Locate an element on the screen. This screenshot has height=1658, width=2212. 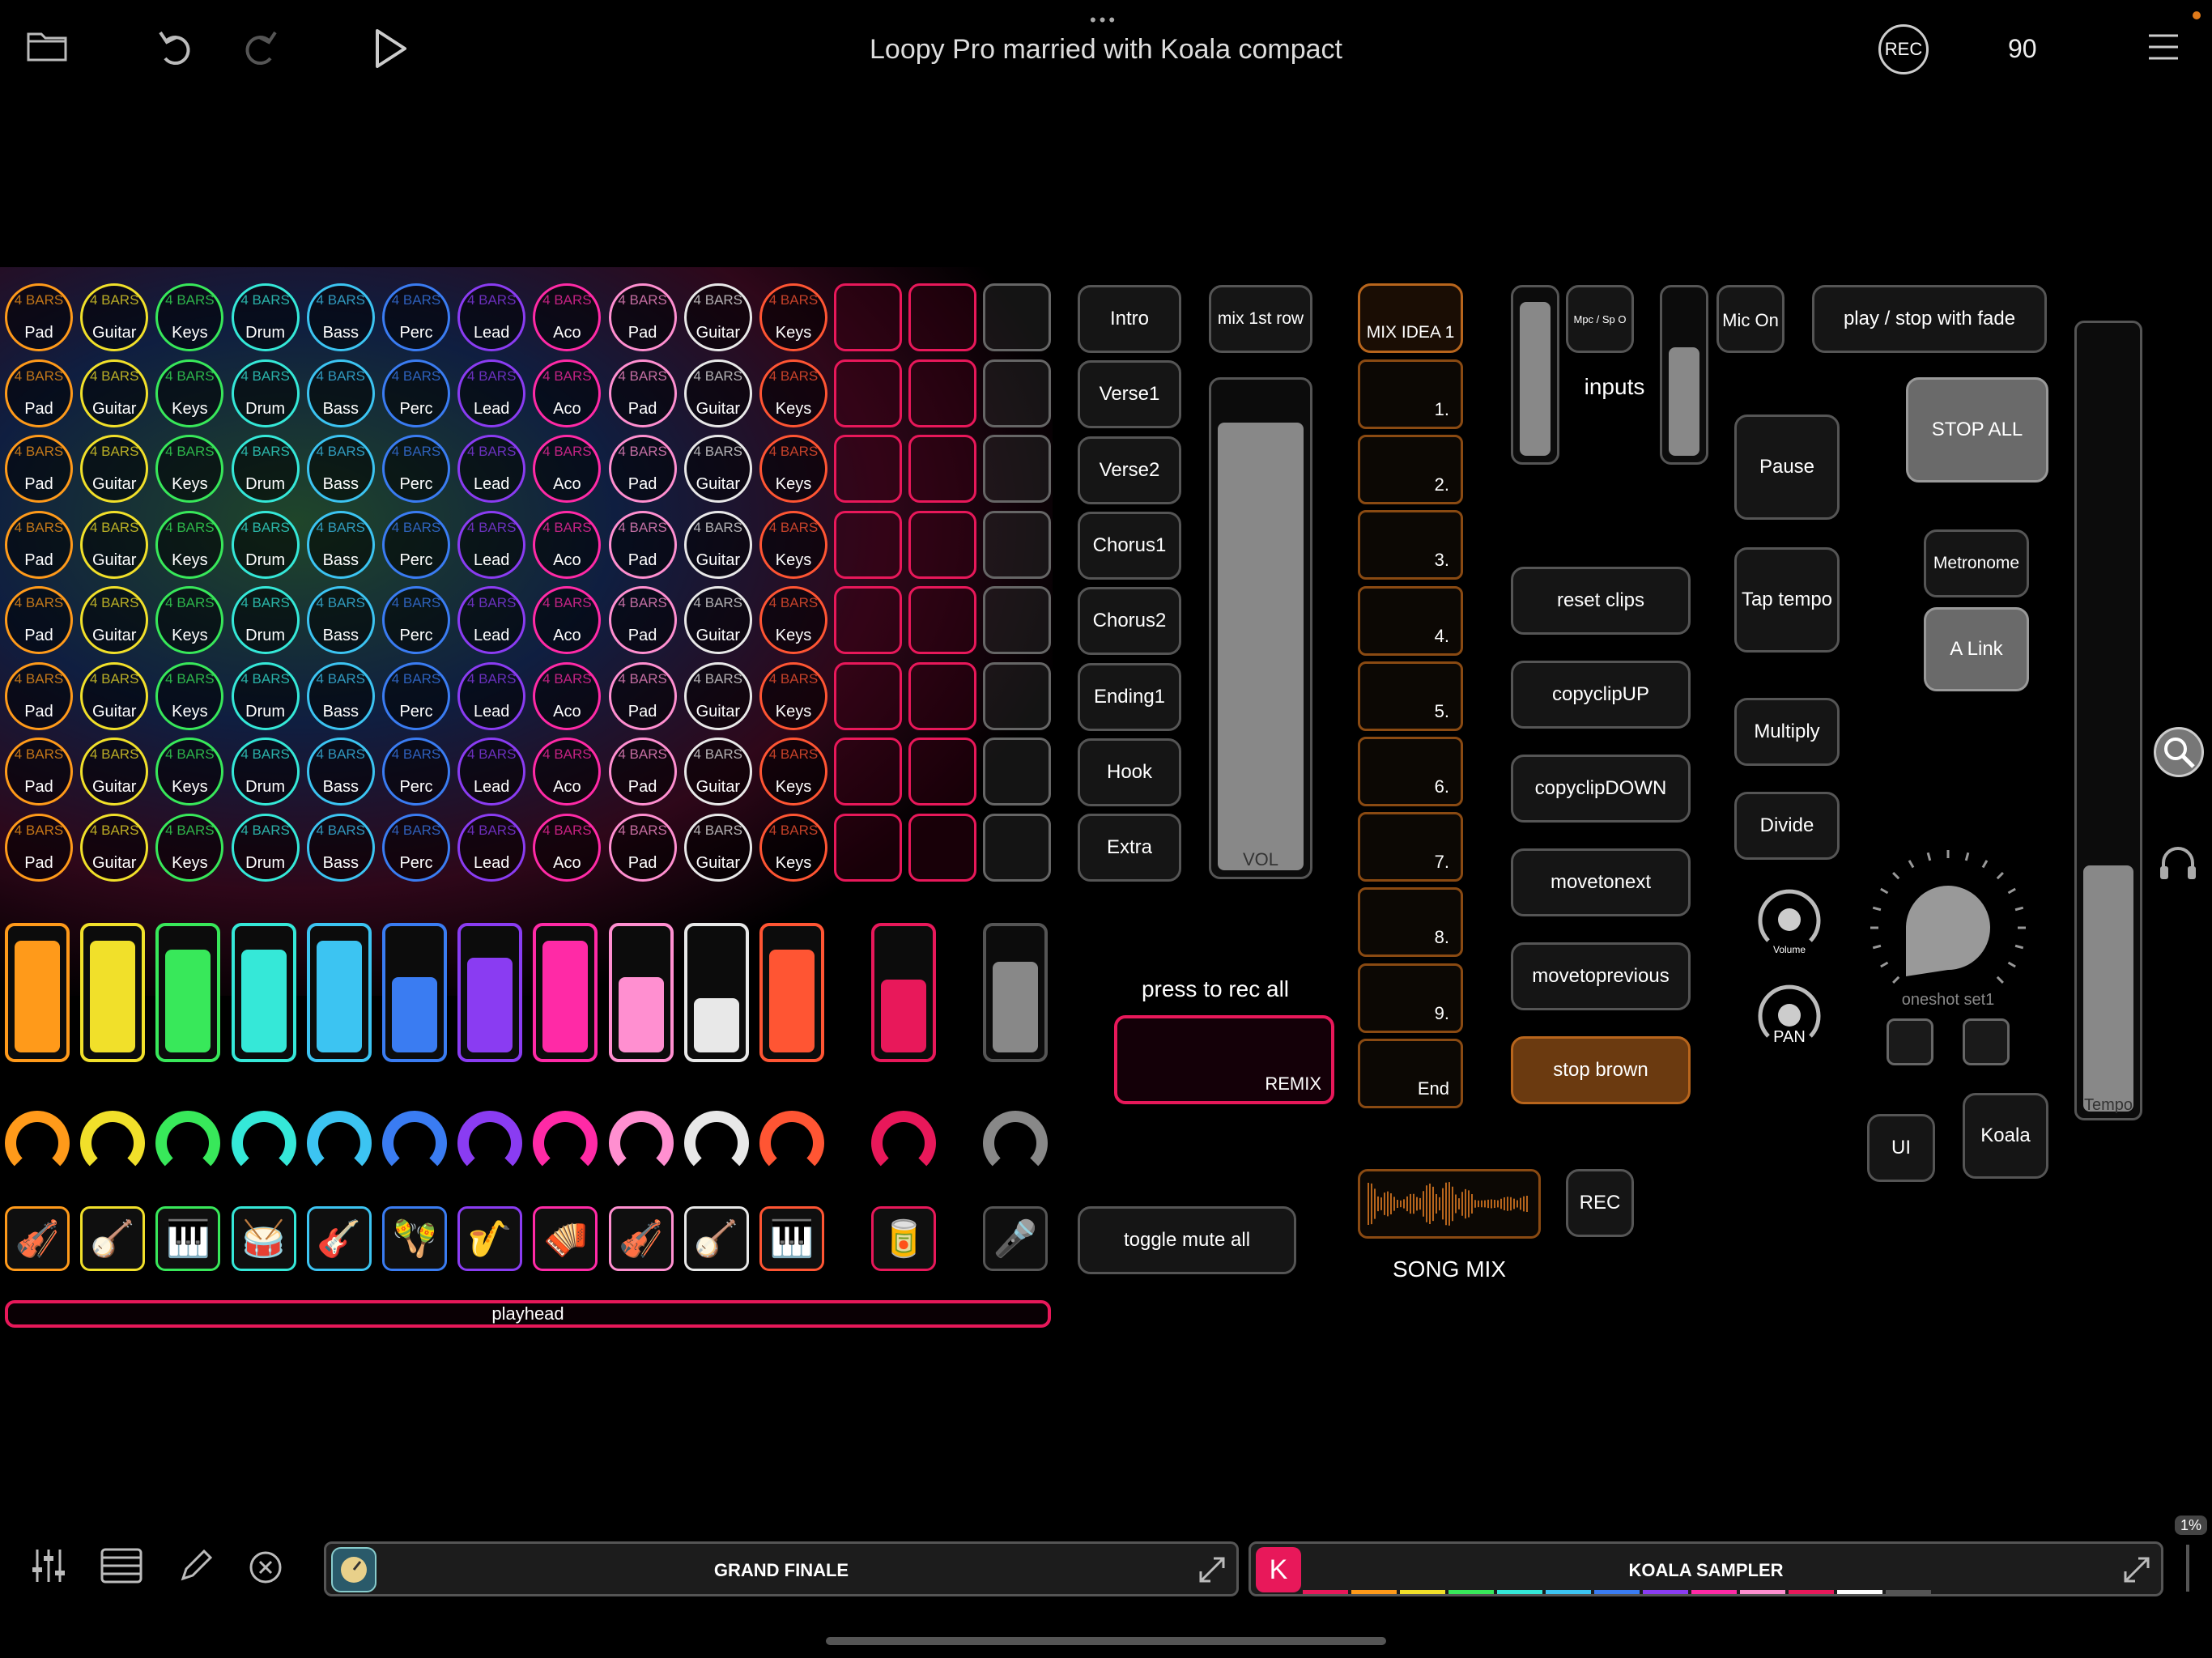
instrument-icon: 🎤 is located at coordinates (1016, 1238).